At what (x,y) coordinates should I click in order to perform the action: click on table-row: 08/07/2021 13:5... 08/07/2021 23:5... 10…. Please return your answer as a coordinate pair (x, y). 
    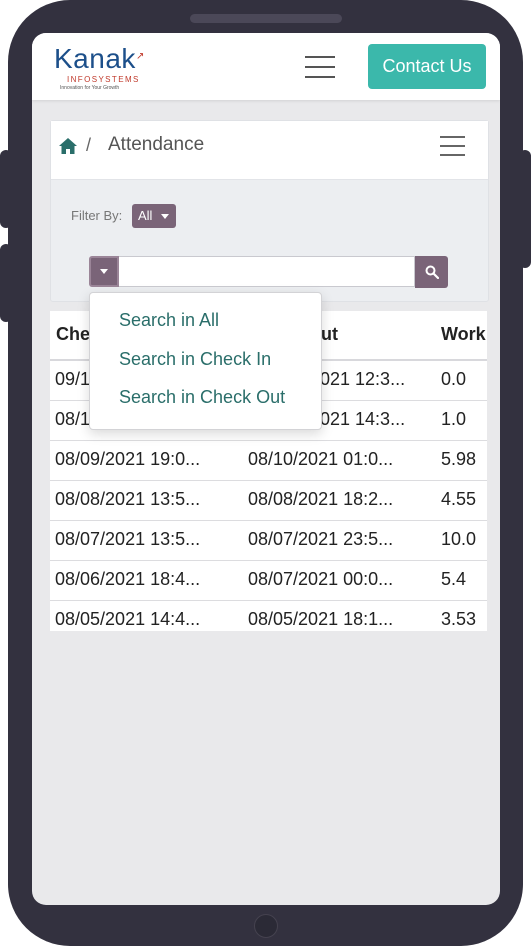
    Looking at the image, I should click on (268, 541).